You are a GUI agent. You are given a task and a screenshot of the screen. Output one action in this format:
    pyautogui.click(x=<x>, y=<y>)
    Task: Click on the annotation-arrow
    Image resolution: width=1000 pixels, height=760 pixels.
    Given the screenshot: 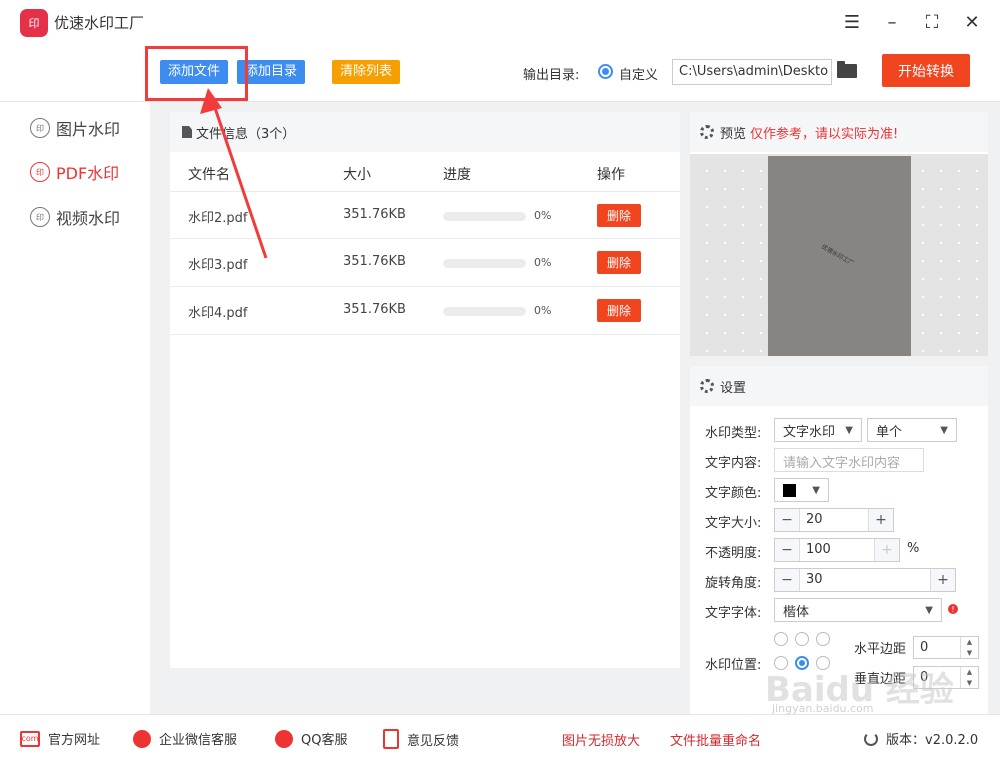 What is the action you would take?
    pyautogui.click(x=234, y=173)
    